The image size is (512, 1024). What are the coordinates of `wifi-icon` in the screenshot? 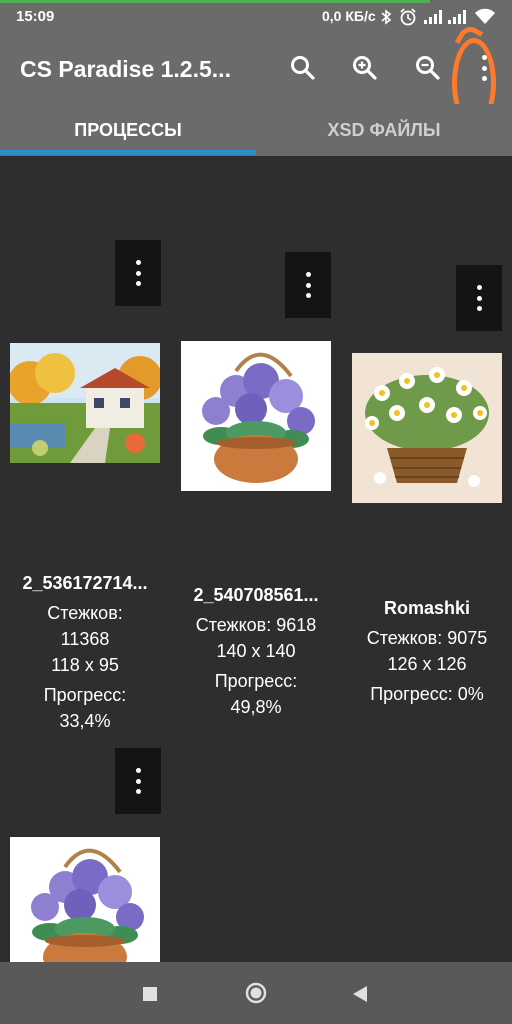 It's located at (485, 16).